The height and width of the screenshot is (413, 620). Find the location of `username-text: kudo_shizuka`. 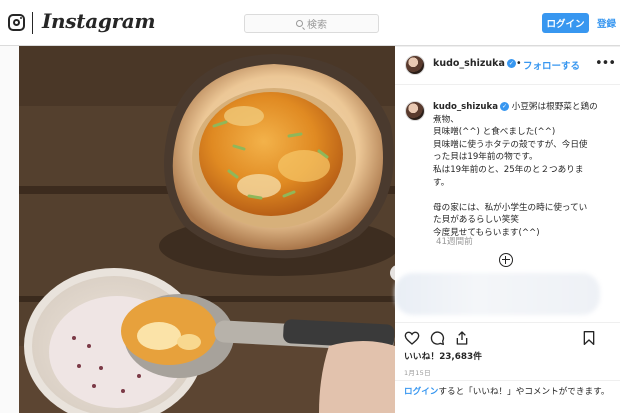

username-text: kudo_shizuka is located at coordinates (469, 63).